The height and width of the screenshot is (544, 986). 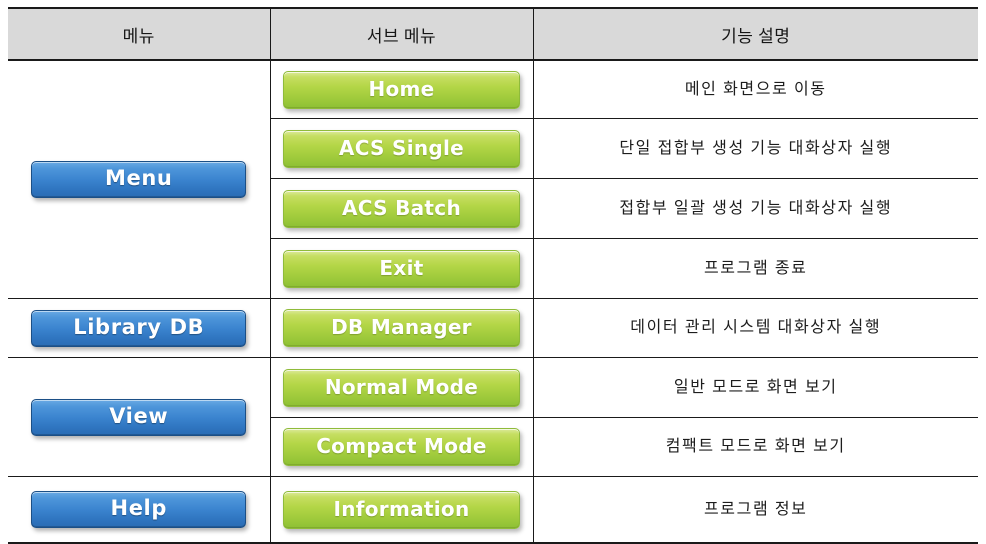 What do you see at coordinates (755, 34) in the screenshot?
I see `column-header-description: 기능 설명` at bounding box center [755, 34].